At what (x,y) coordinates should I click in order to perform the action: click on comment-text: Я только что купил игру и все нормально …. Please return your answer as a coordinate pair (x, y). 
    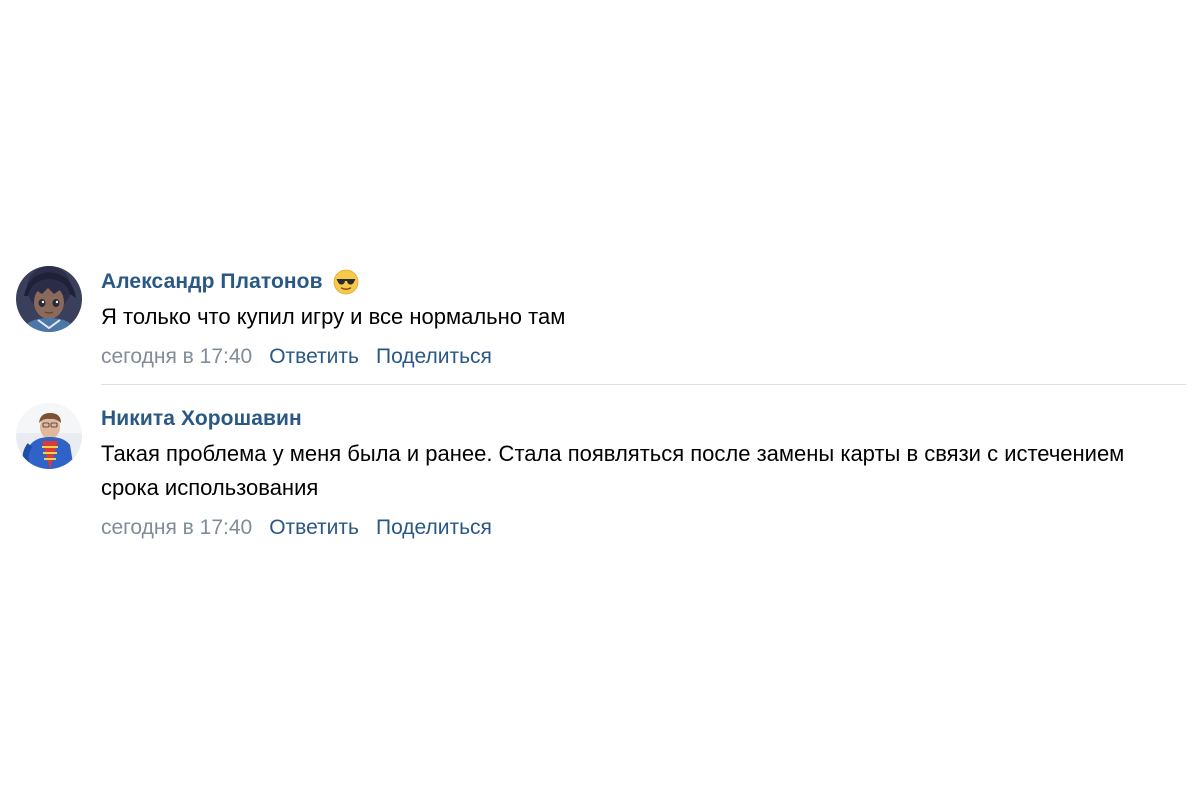
    Looking at the image, I should click on (333, 316).